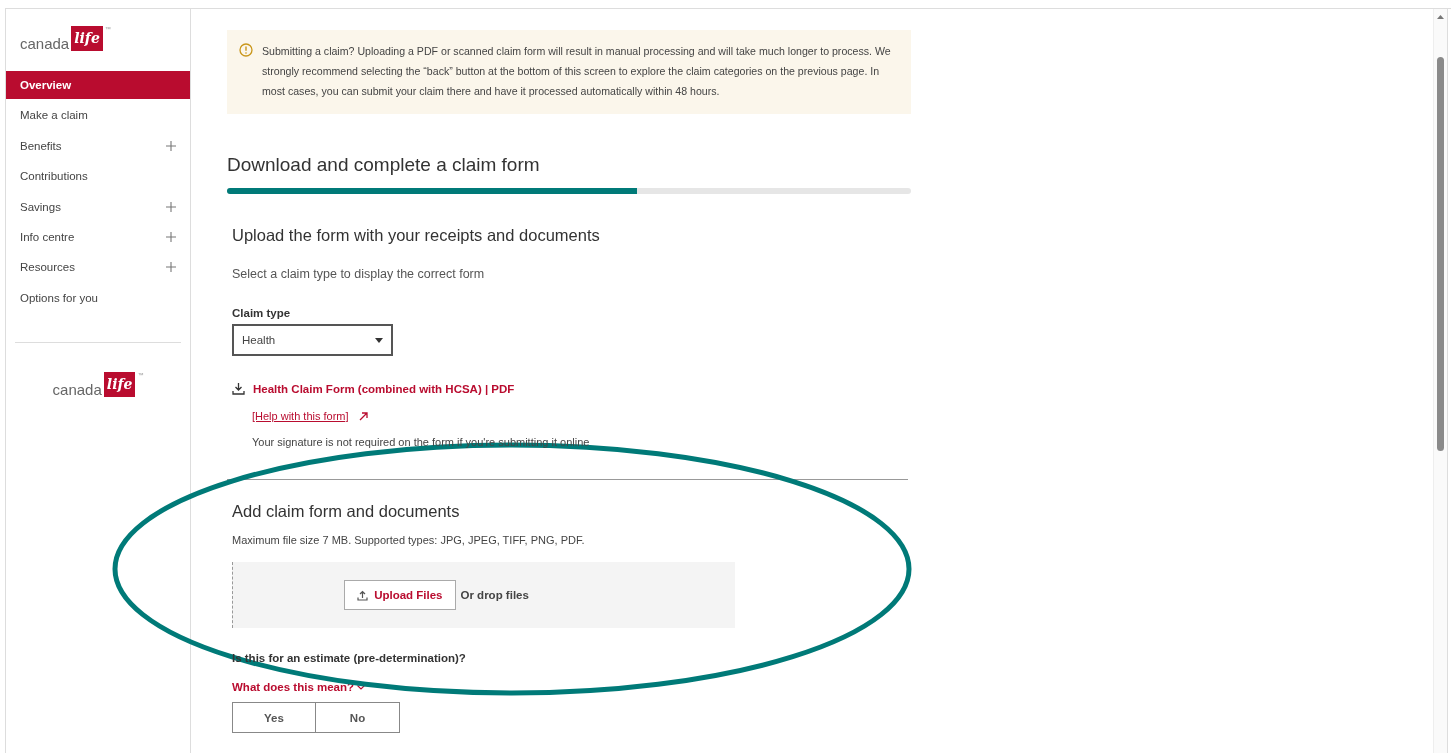  What do you see at coordinates (98, 206) in the screenshot?
I see `nav-item: Savings` at bounding box center [98, 206].